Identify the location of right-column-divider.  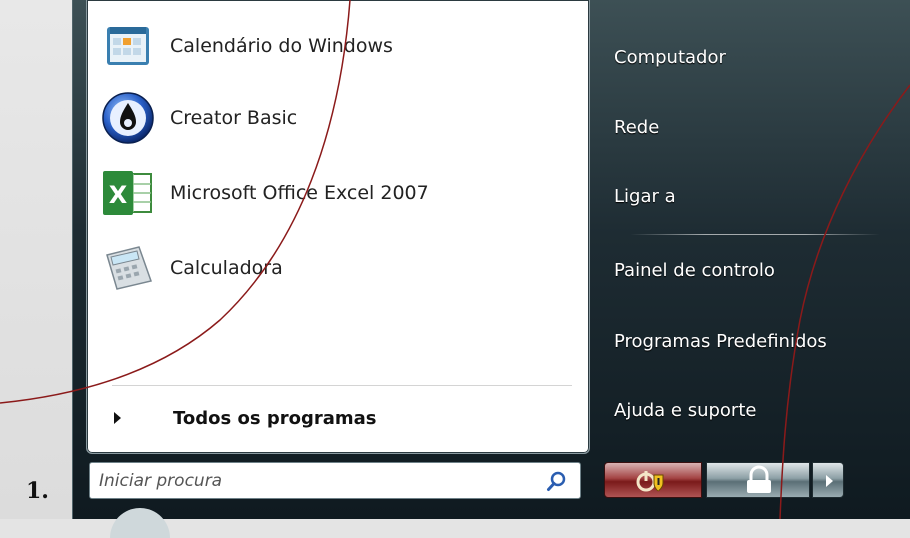
(755, 234).